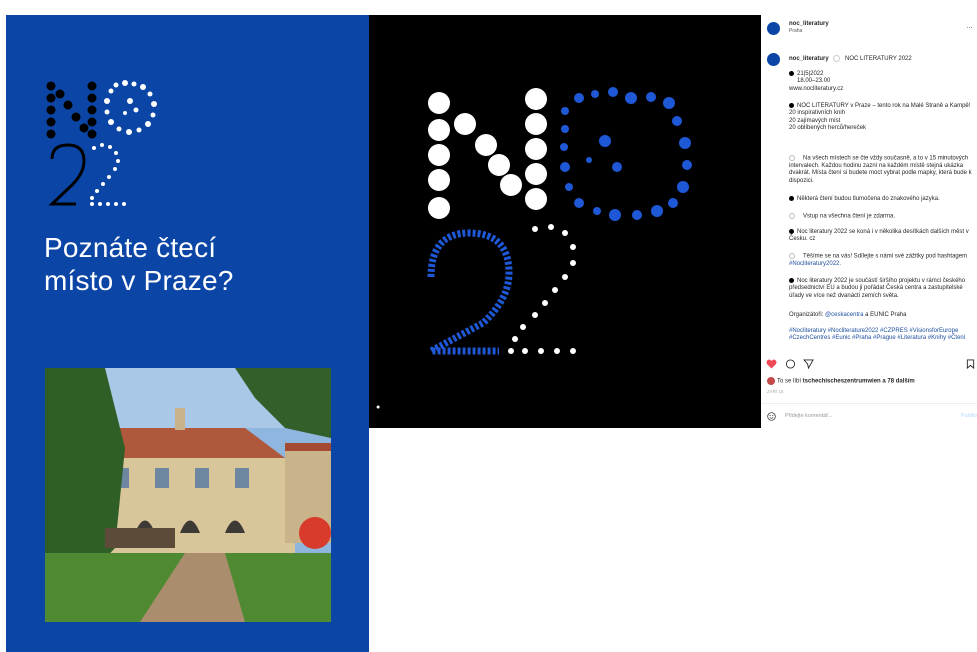  Describe the element at coordinates (773, 59) in the screenshot. I see `caption-avatar` at that location.